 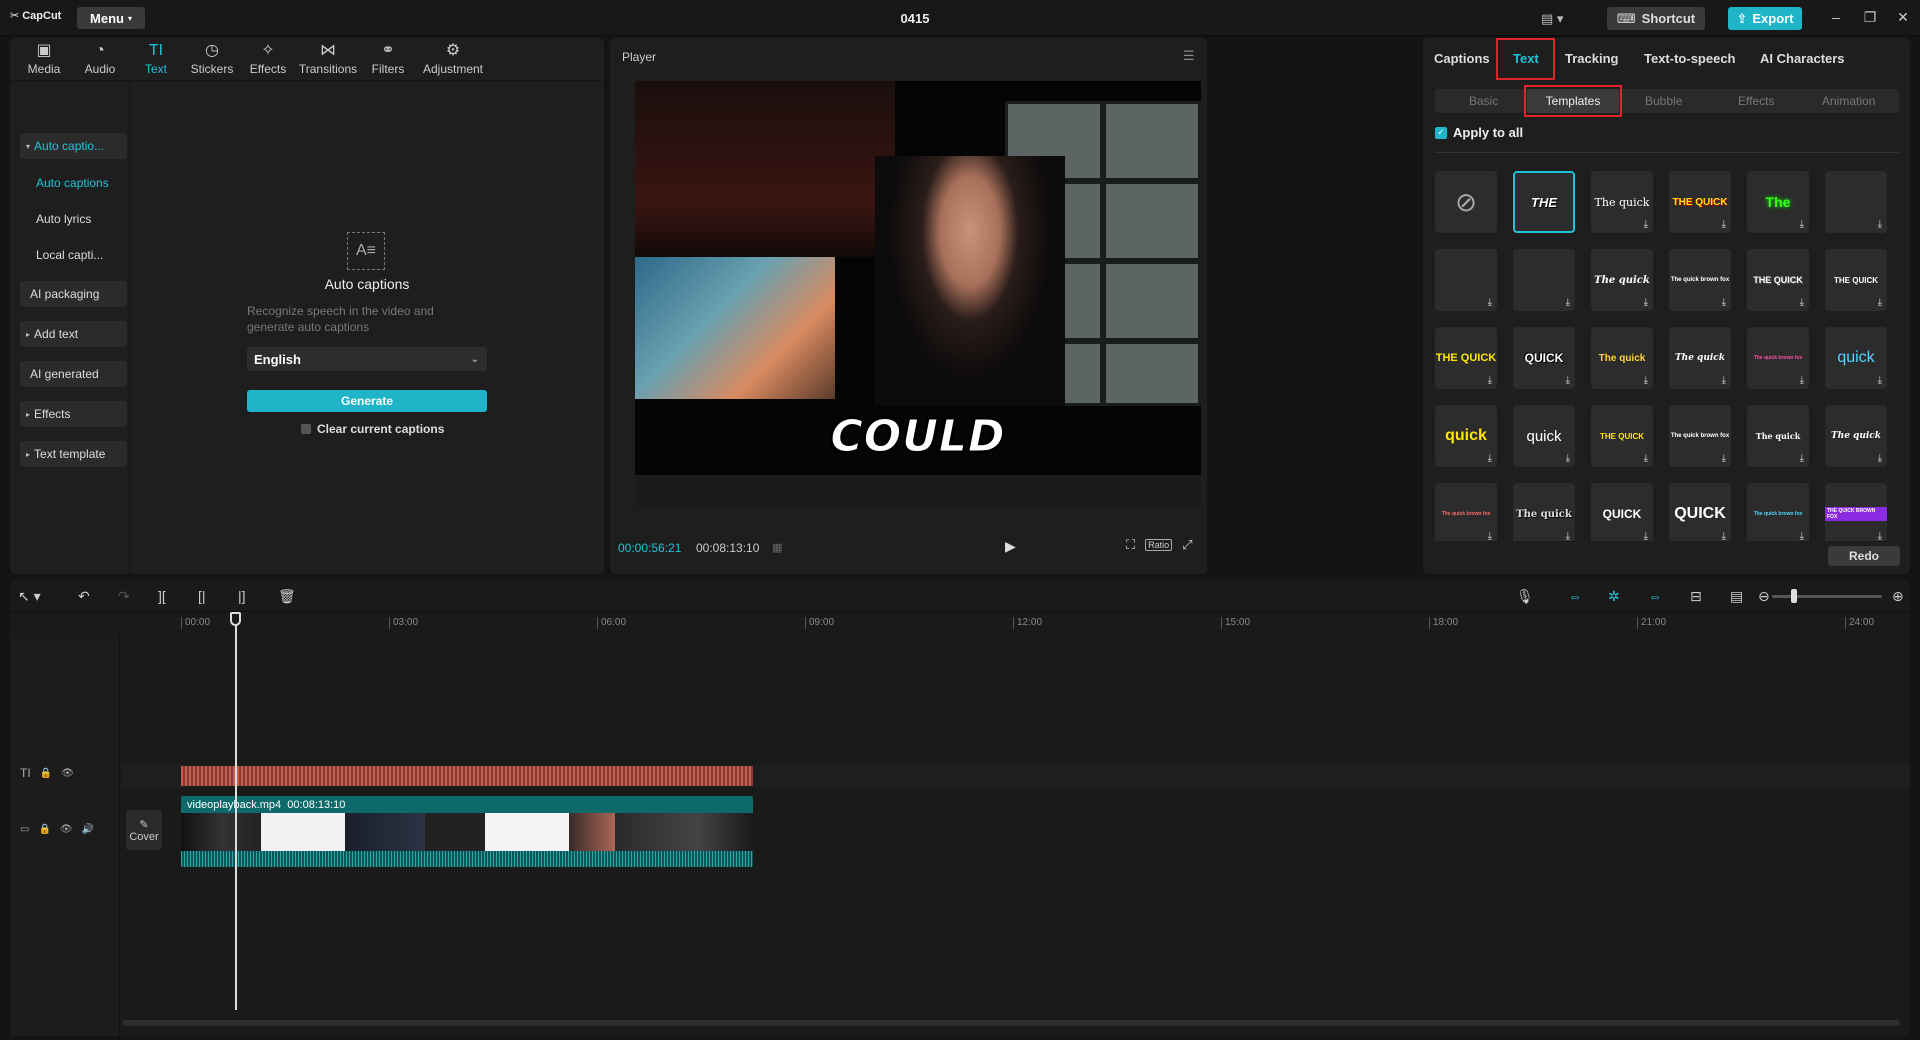 I want to click on sidebar-item-text-template: ▸ Text template, so click(x=73, y=454).